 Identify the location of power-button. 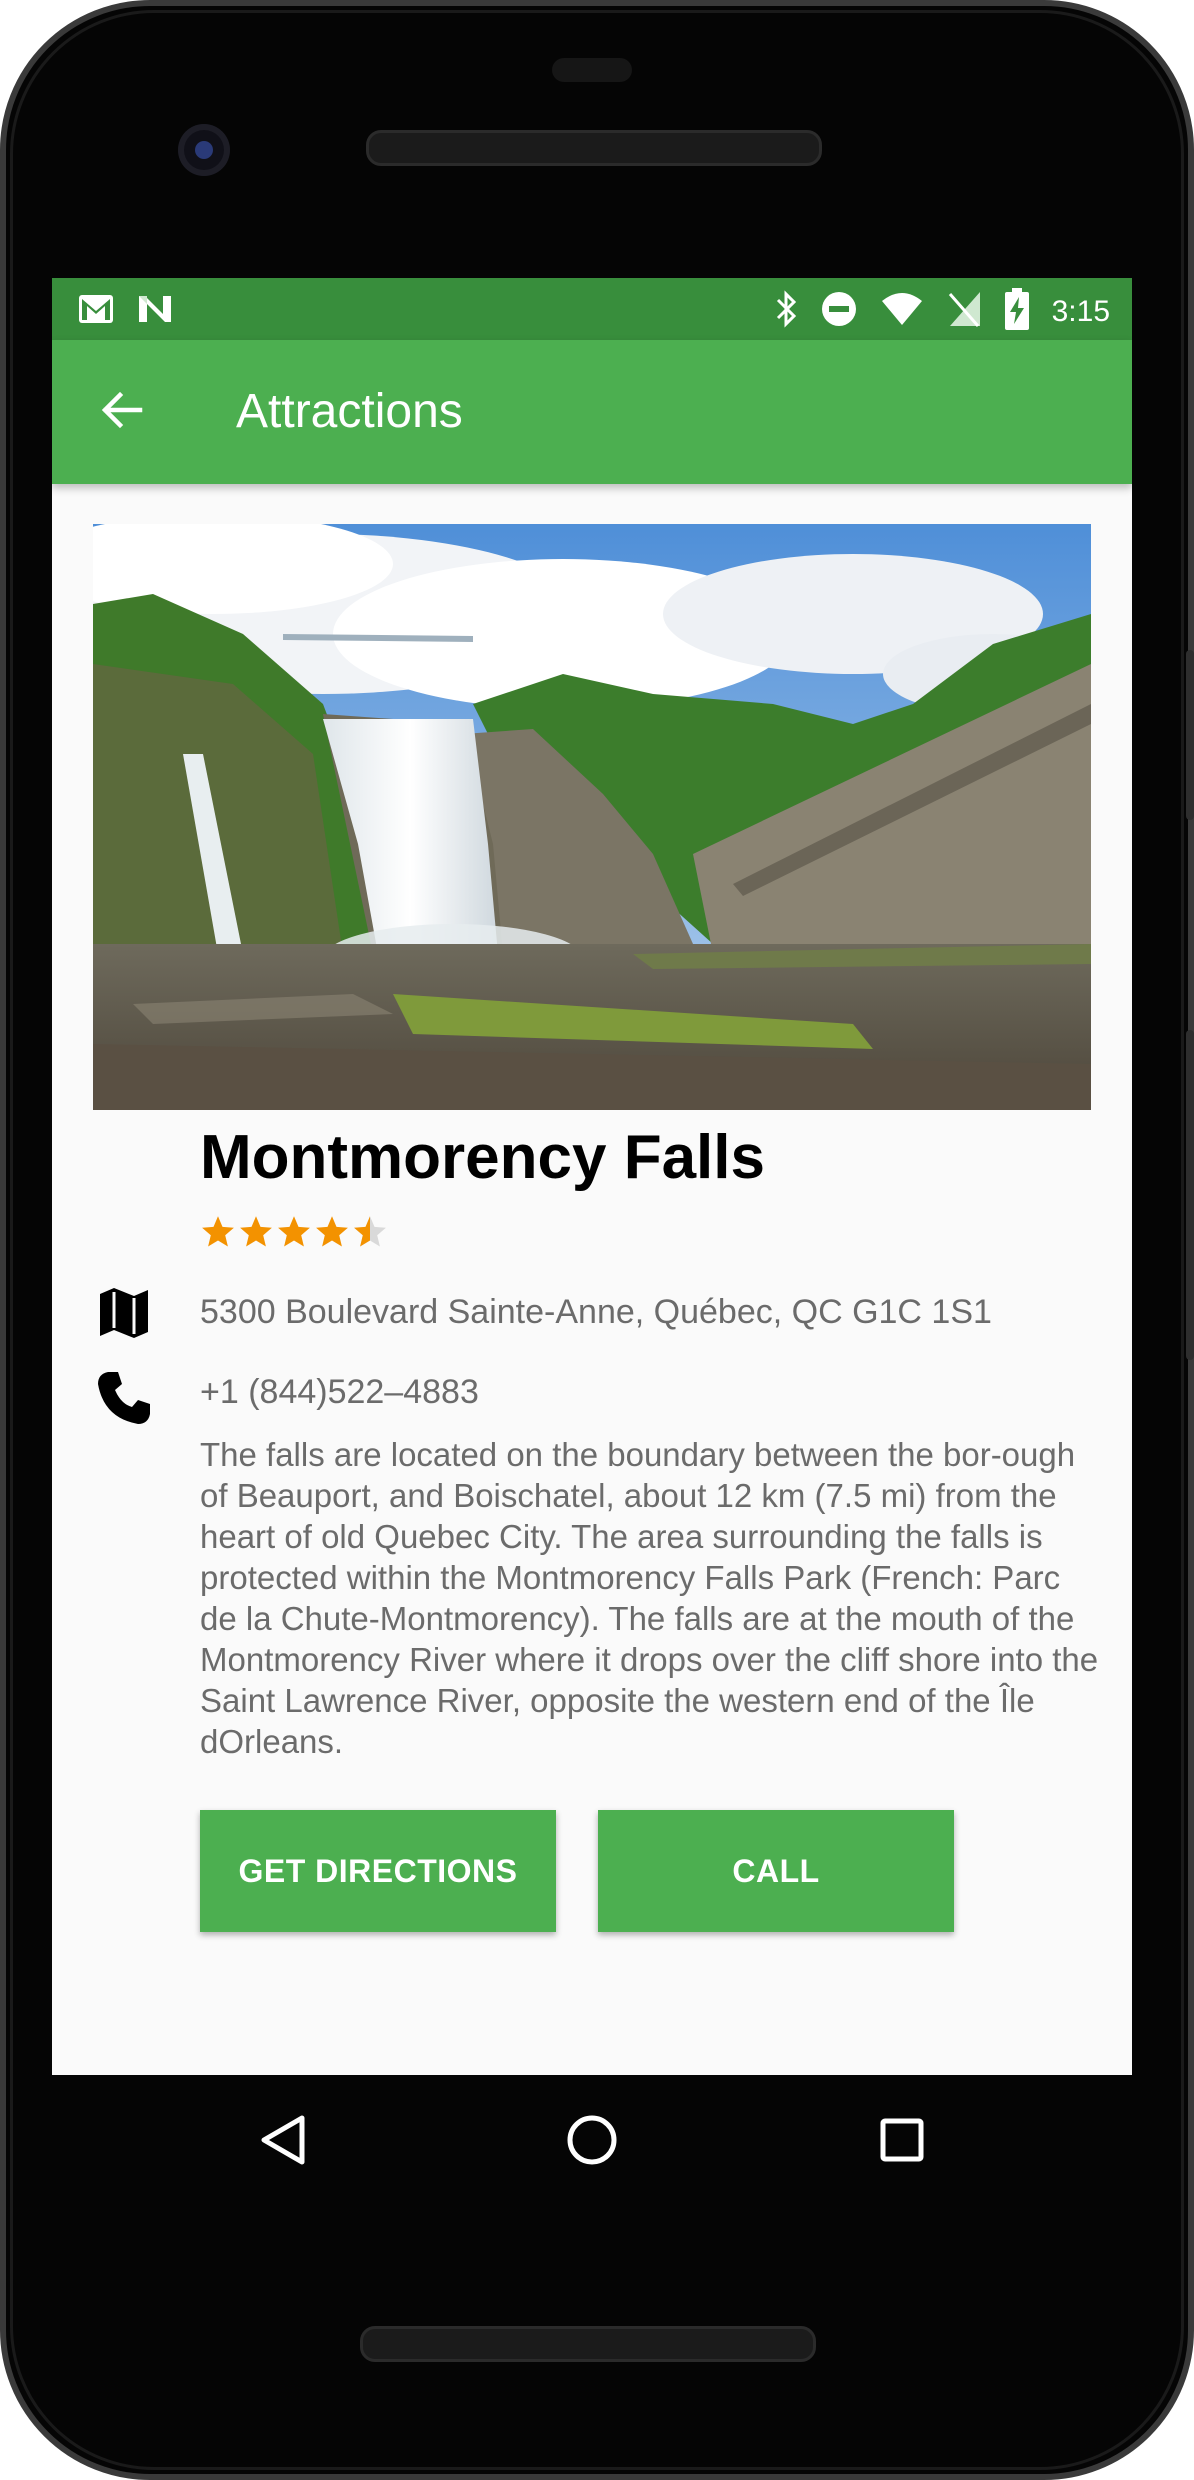
(1190, 1195).